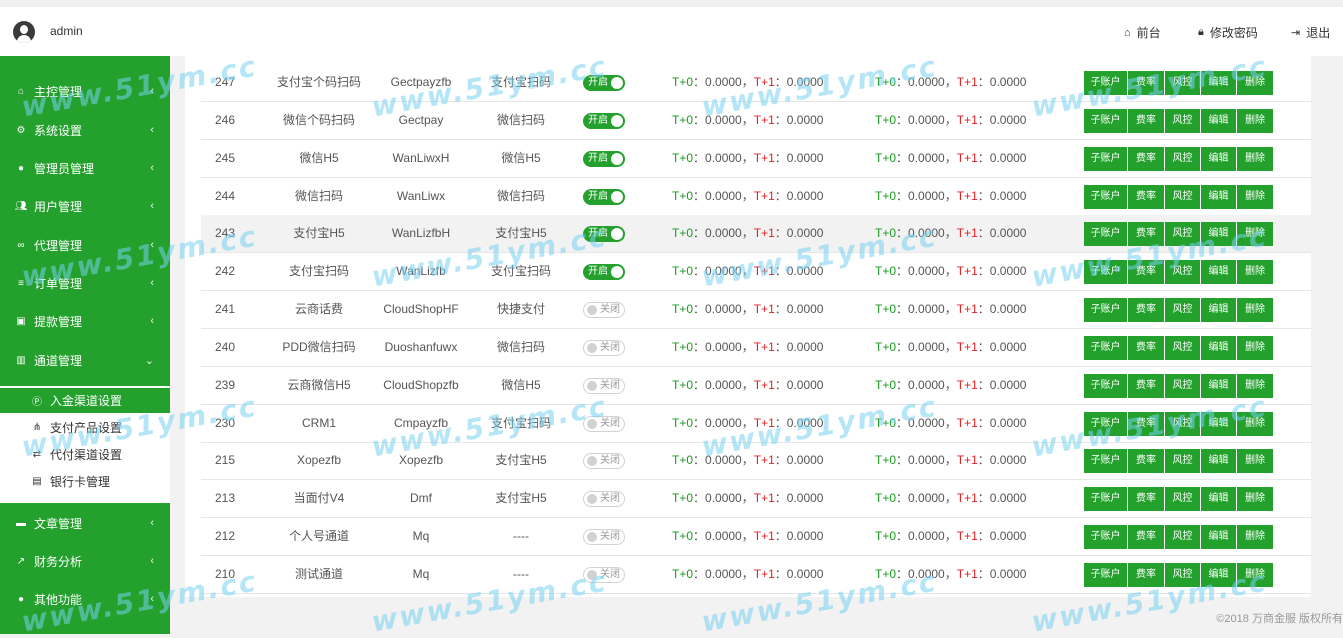  What do you see at coordinates (85, 321) in the screenshot?
I see `sidebar-item-withdrawals: ▣ 提款管理 ‹` at bounding box center [85, 321].